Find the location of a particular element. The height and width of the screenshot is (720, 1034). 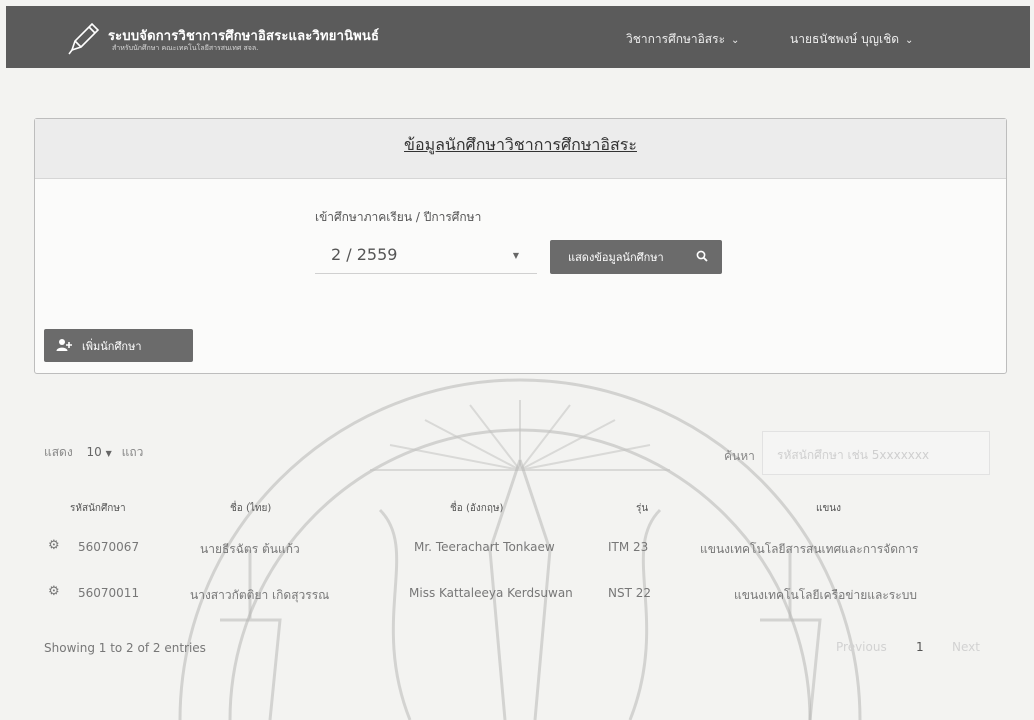

row-1-english-name: Mr. Teerachart Tonkaew is located at coordinates (484, 547).